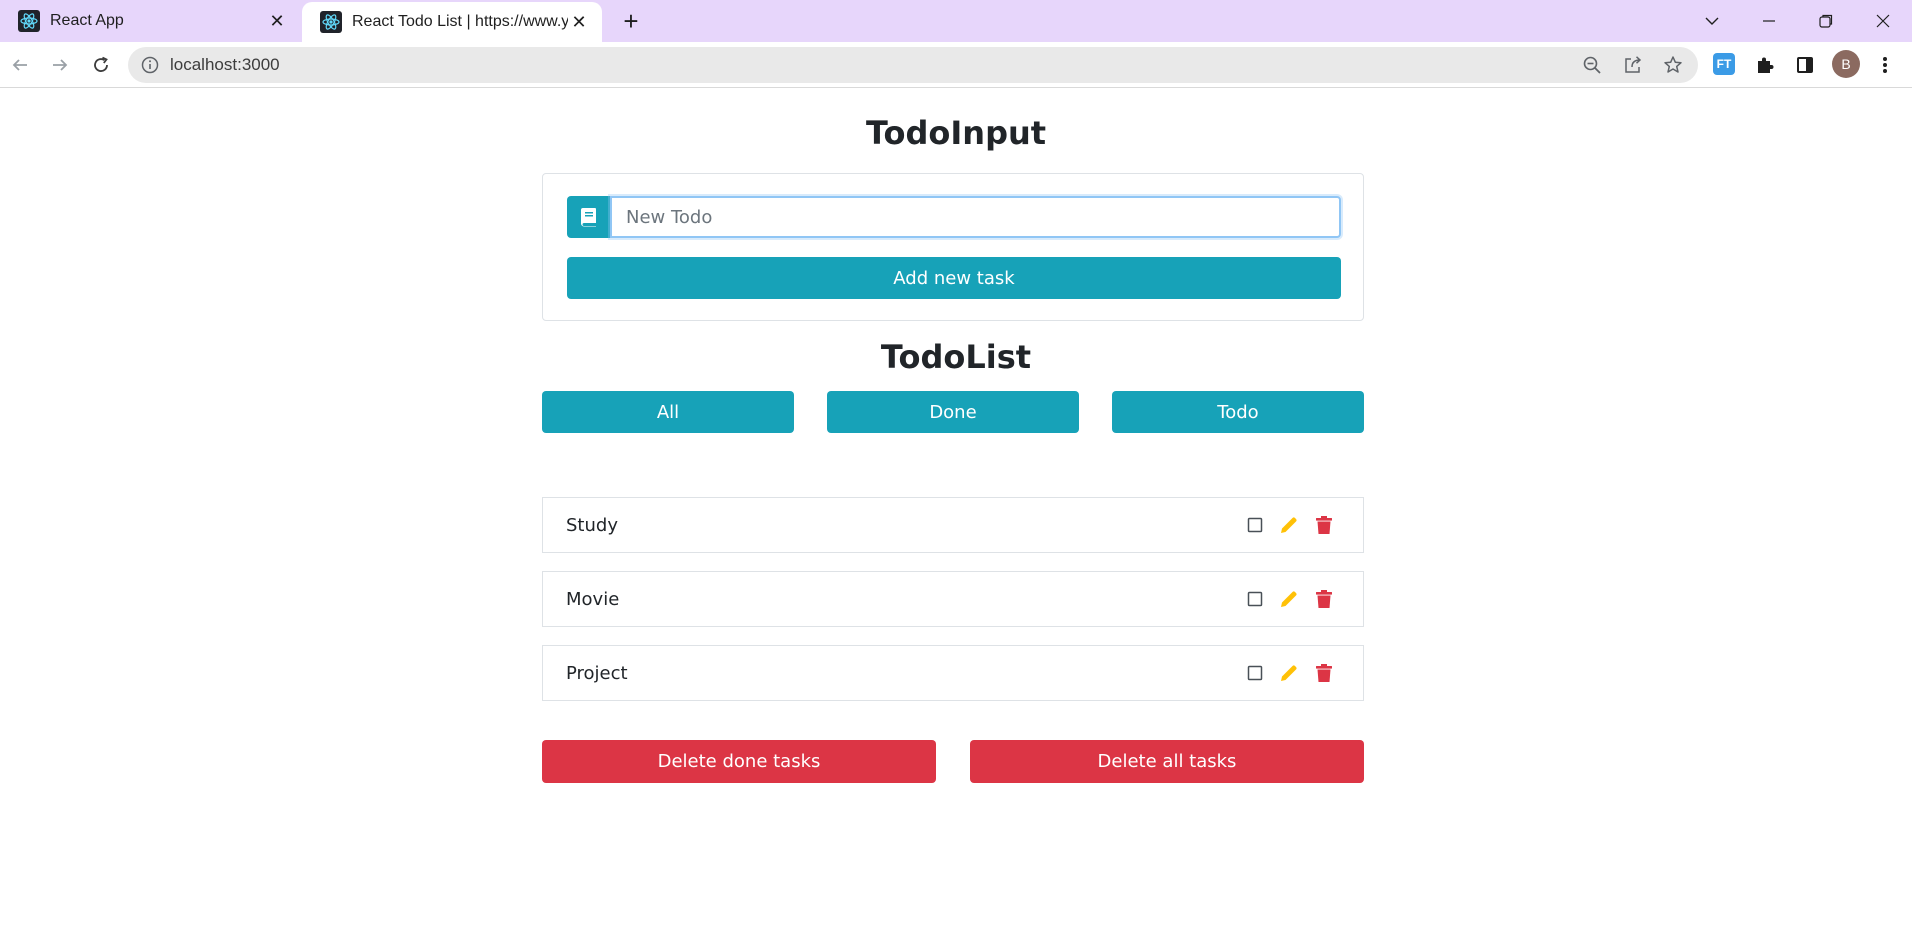 Image resolution: width=1912 pixels, height=943 pixels. Describe the element at coordinates (739, 761) in the screenshot. I see `delete-done-tasks-button: Delete done tasks` at that location.